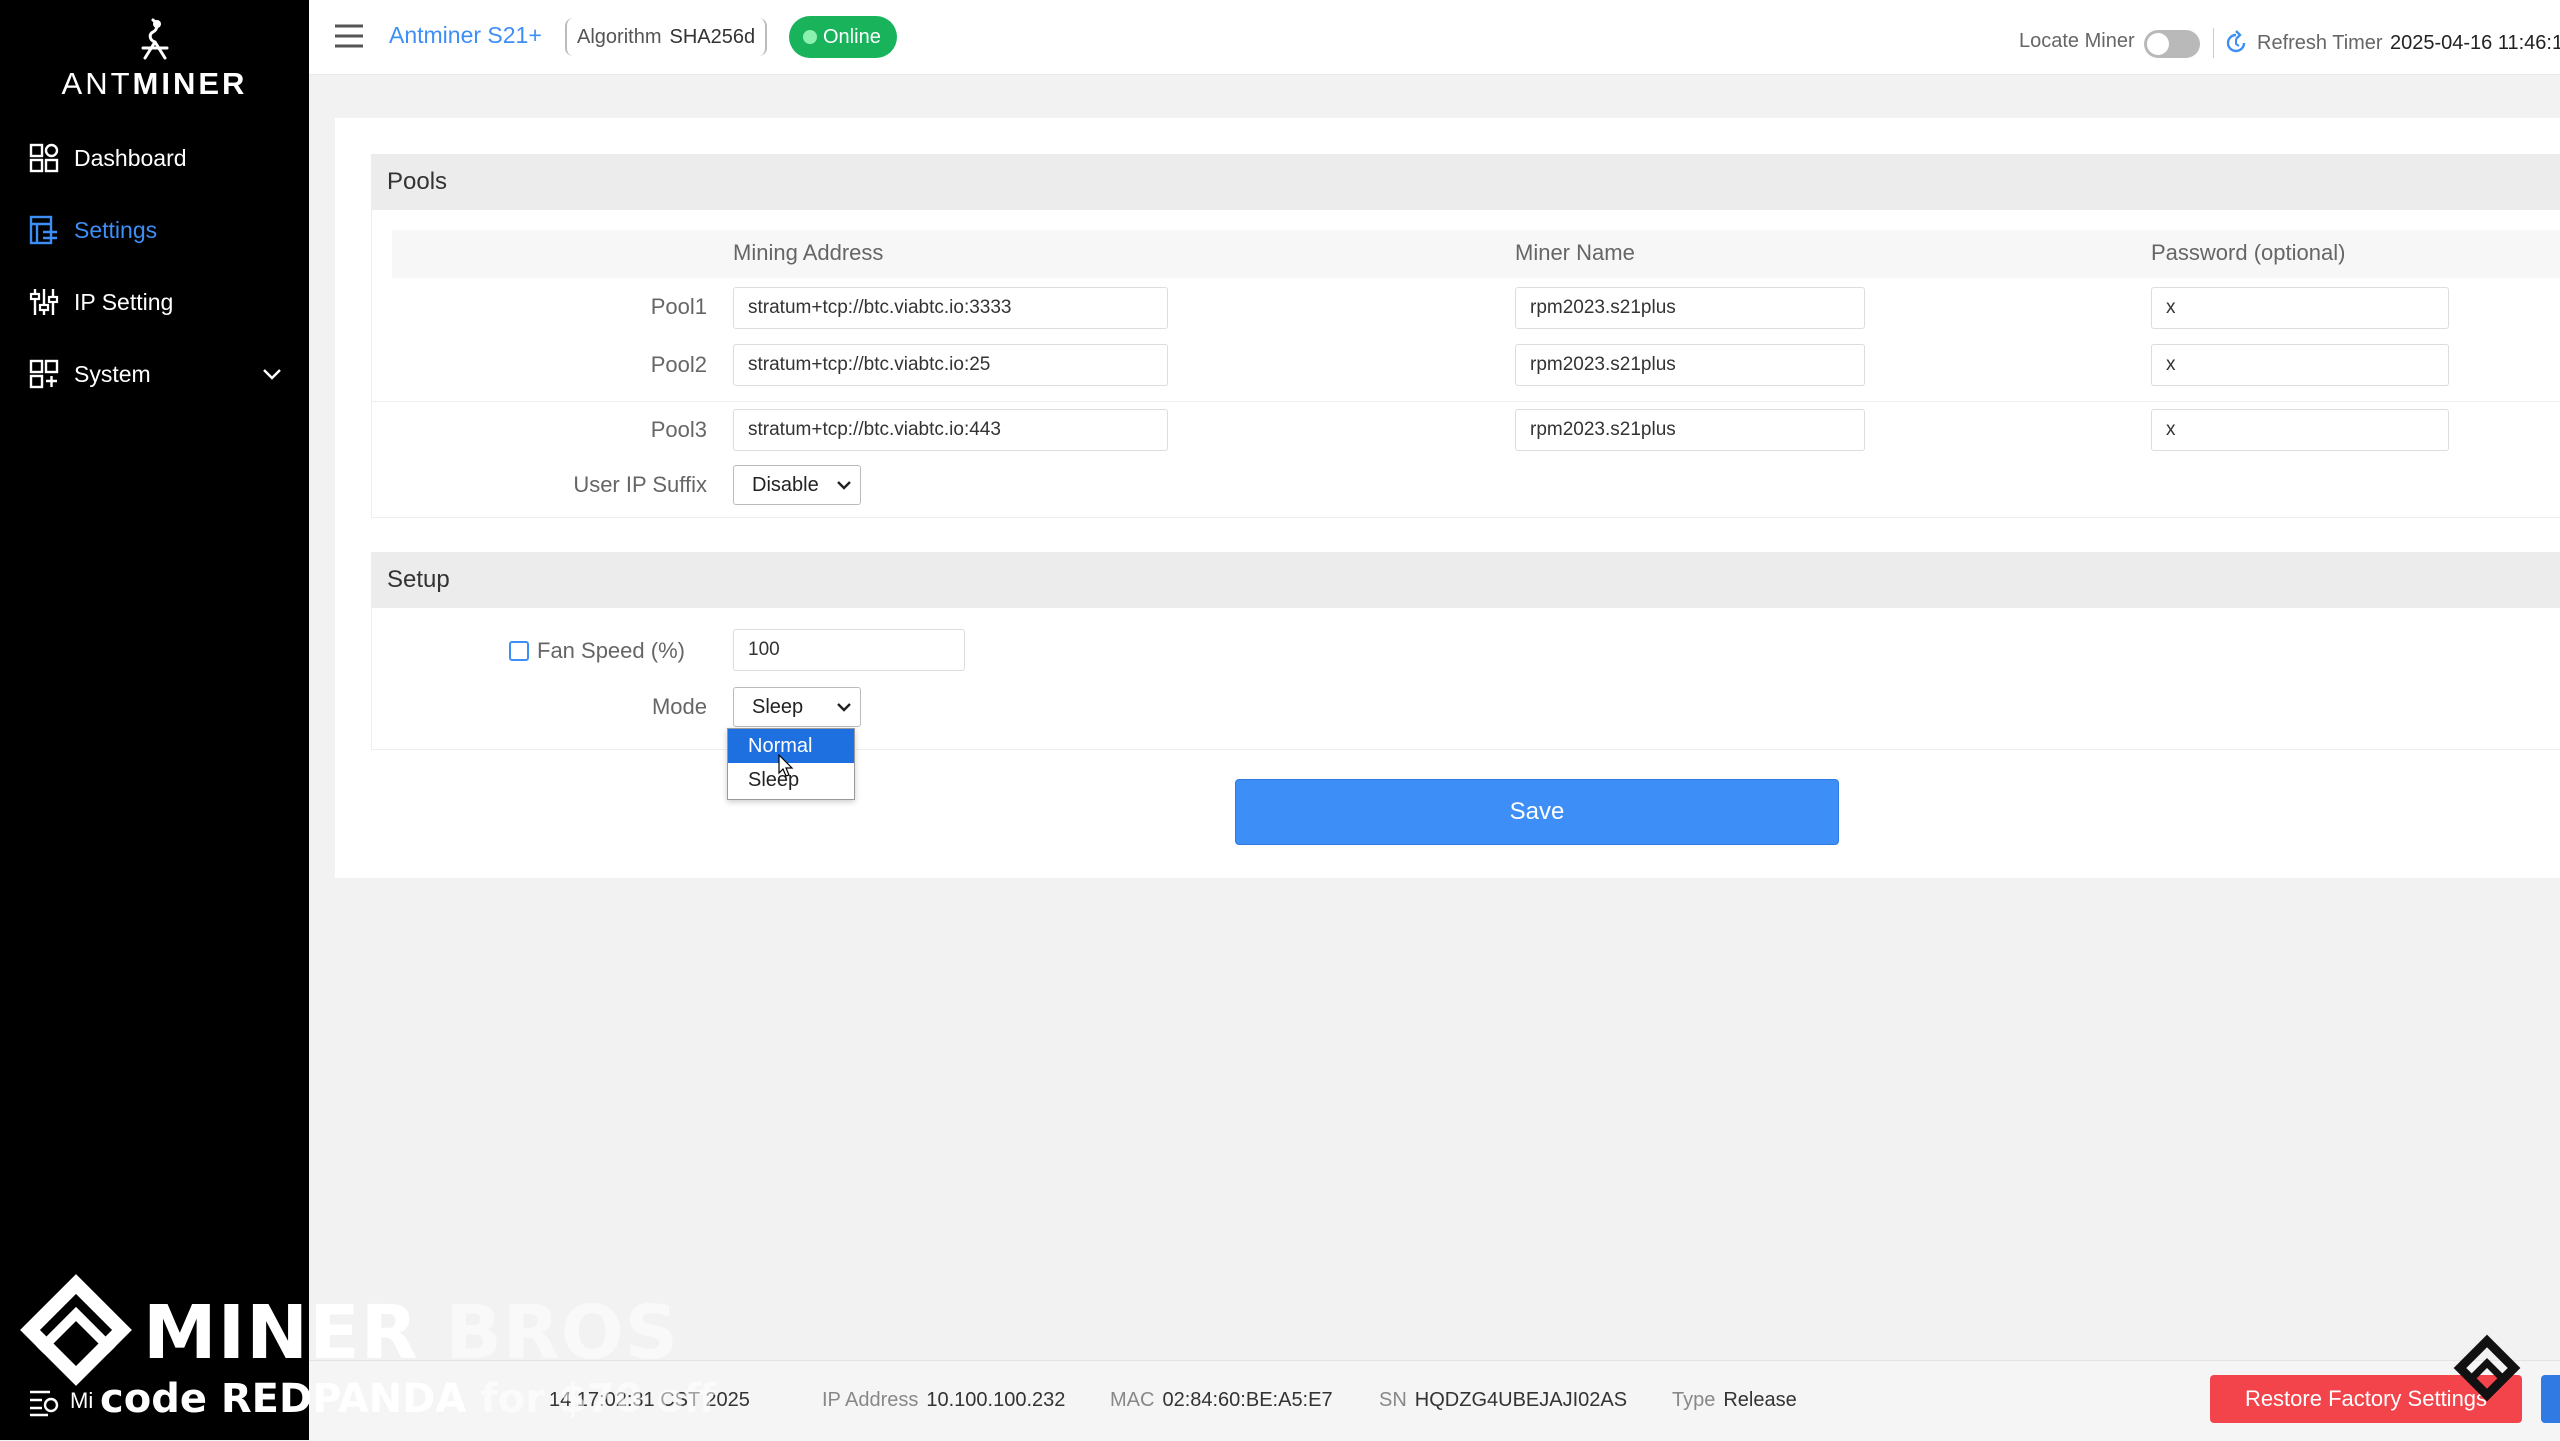  I want to click on sidebar-footer-label: Mi, so click(82, 1400).